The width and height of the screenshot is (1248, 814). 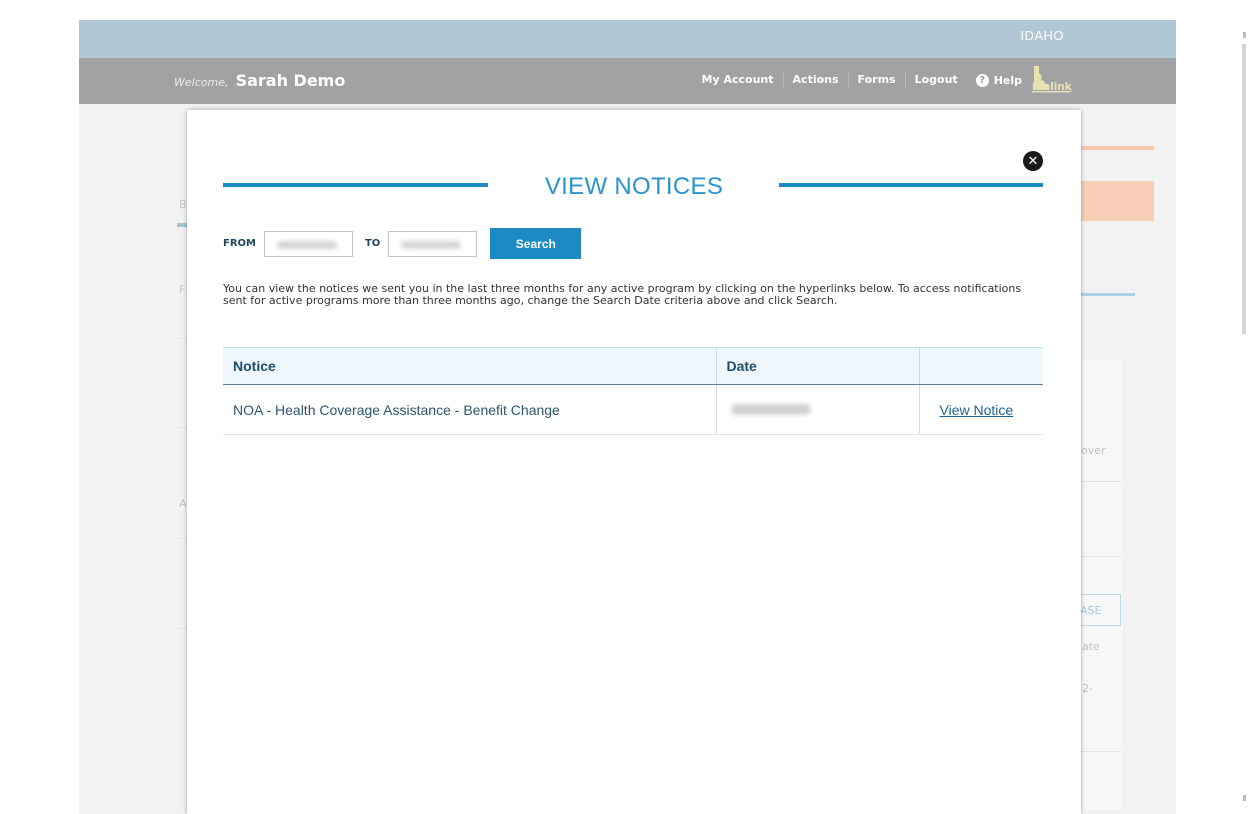 I want to click on welcome-prefix: Welcome,, so click(x=201, y=82).